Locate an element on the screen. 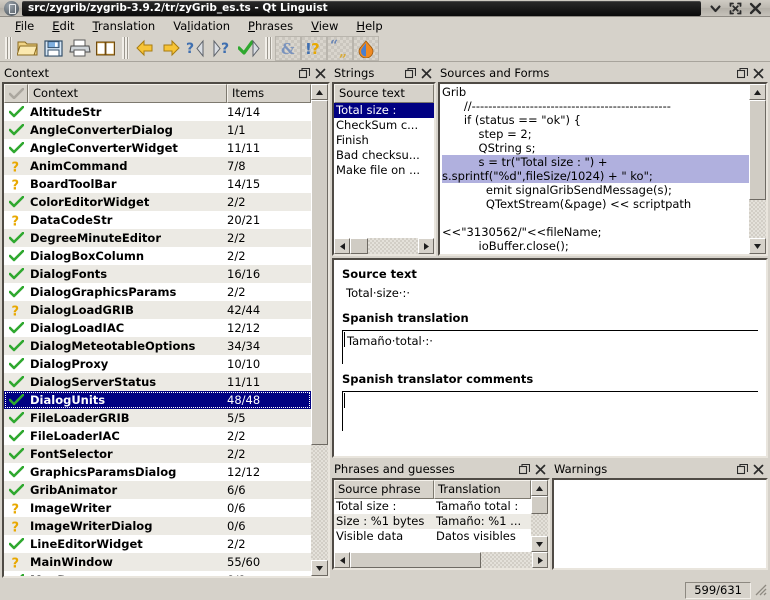 This screenshot has width=770, height=600. menu-edit: Edit is located at coordinates (63, 26).